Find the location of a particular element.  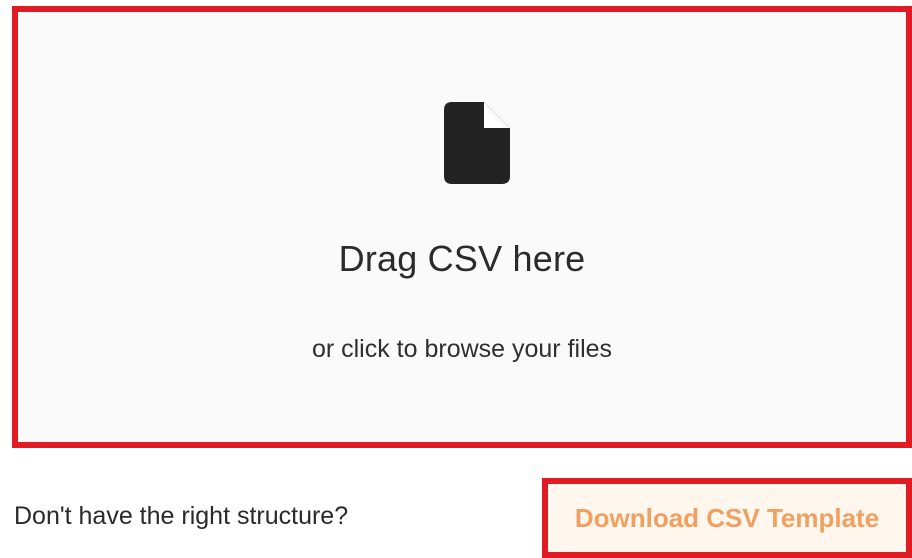

dropzone-subtitle: or click to browse your files is located at coordinates (462, 349).